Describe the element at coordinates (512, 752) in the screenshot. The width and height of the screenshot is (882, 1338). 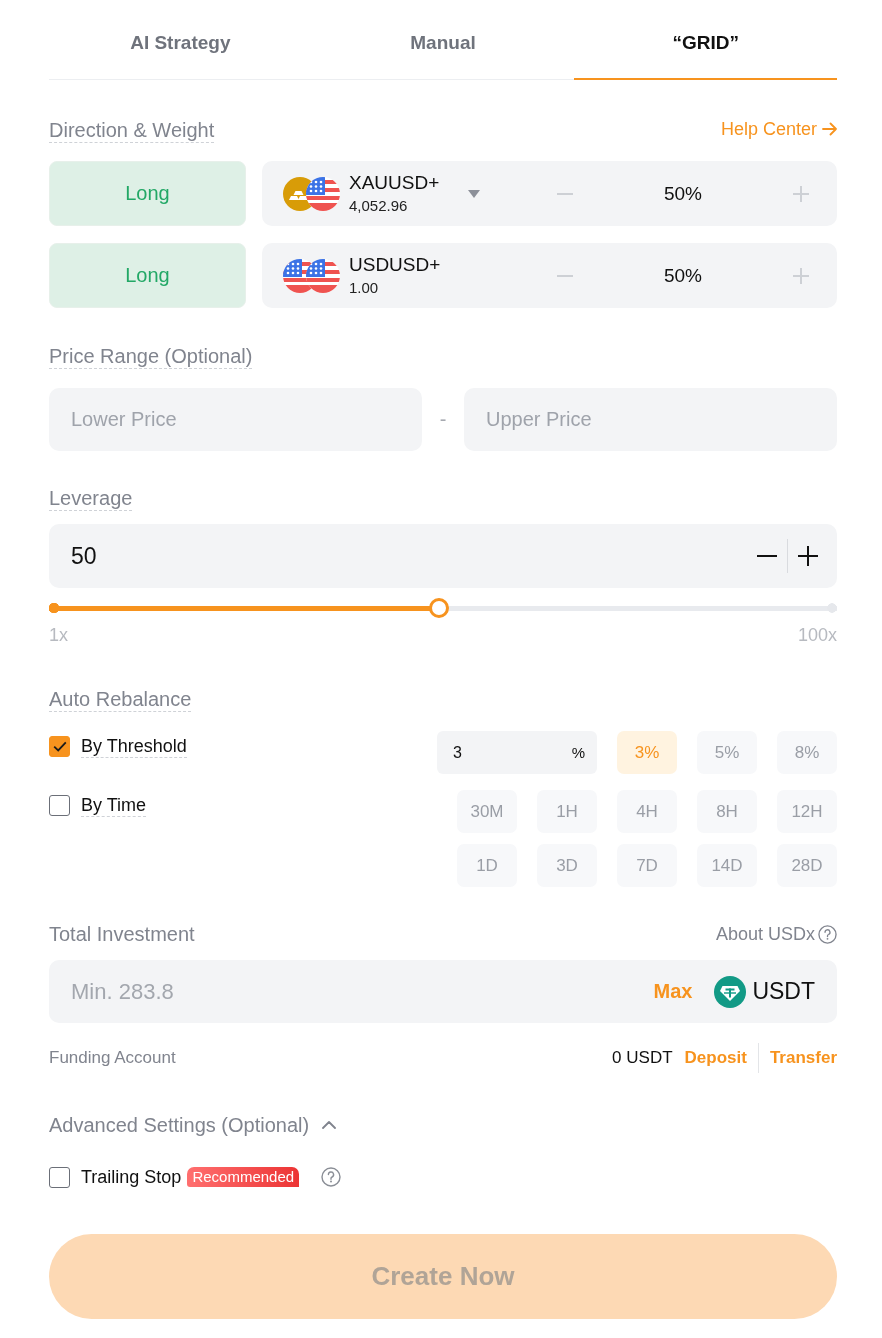
I see `threshold-input: 3` at that location.